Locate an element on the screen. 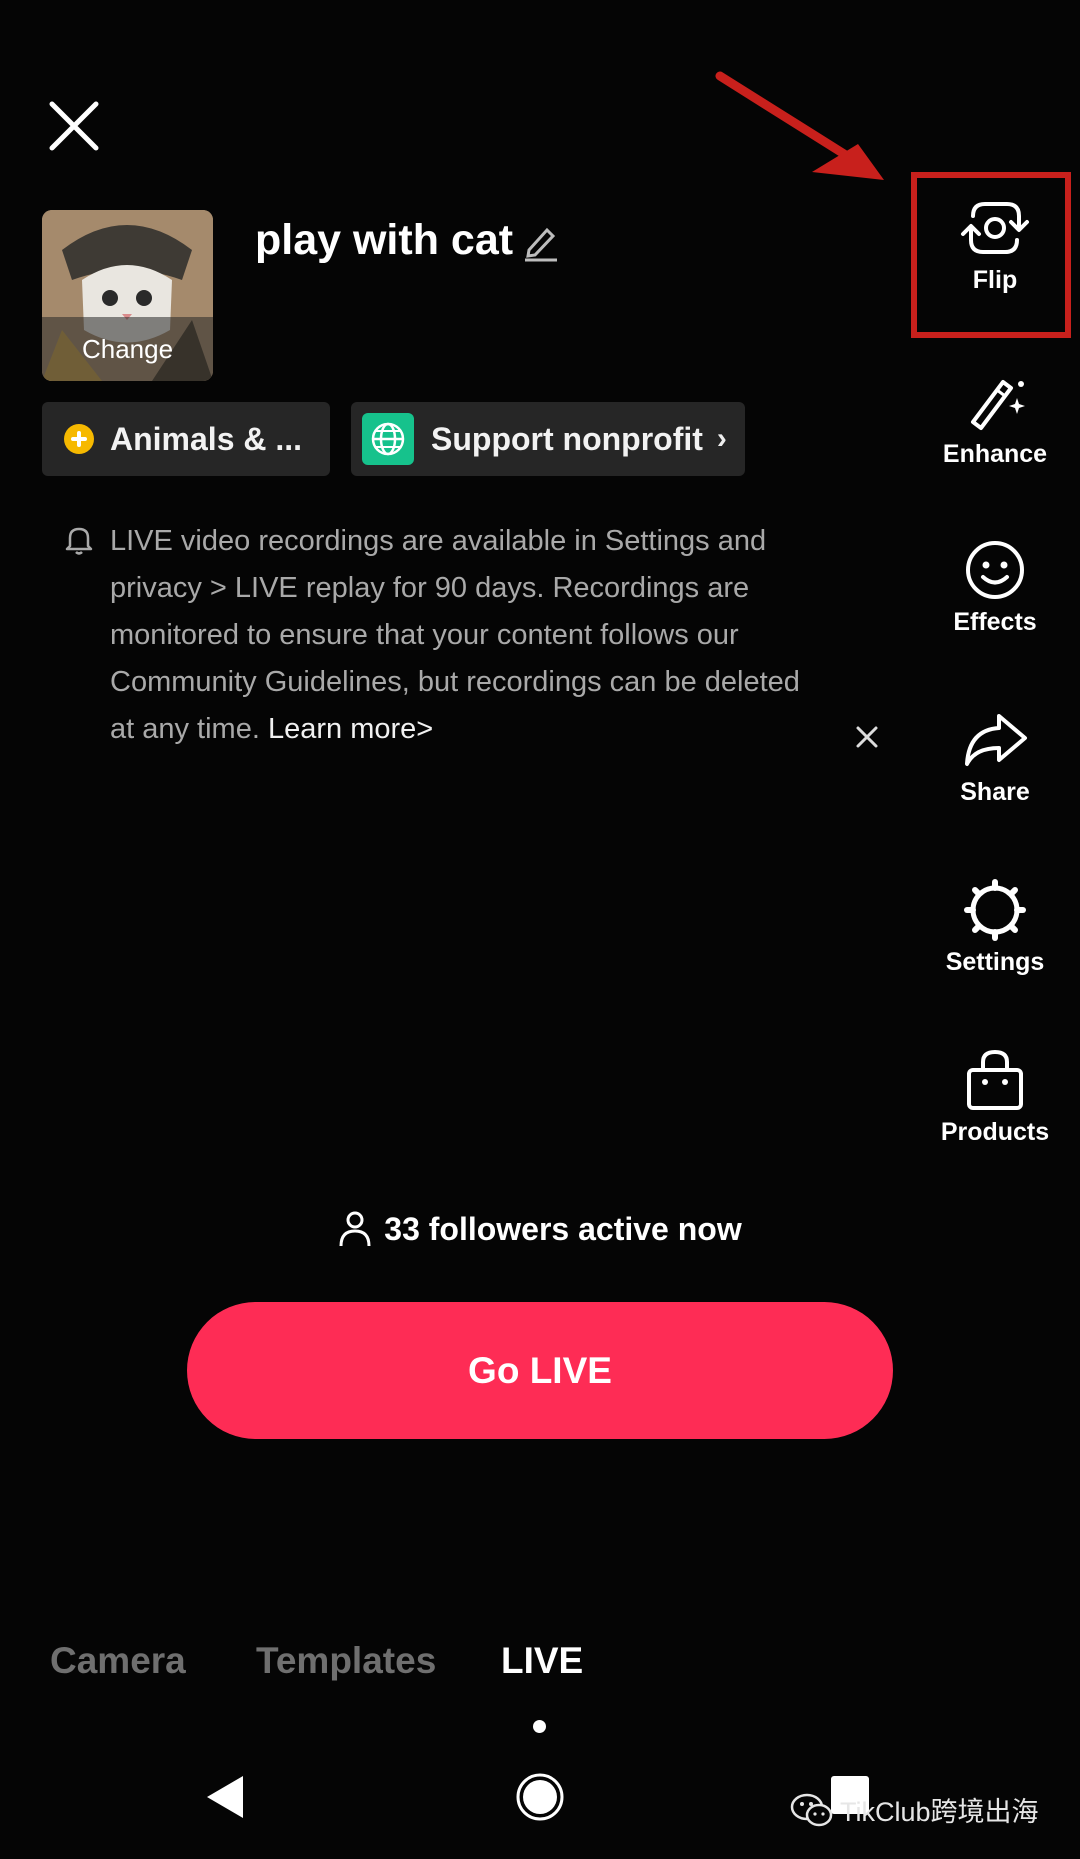 The image size is (1080, 1859). support-nonprofit-chip: Support nonprofit › is located at coordinates (548, 439).